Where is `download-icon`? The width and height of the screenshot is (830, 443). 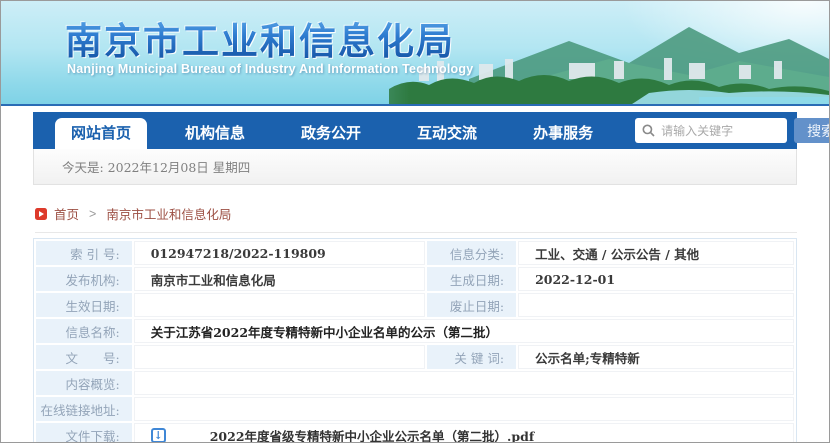 download-icon is located at coordinates (158, 434).